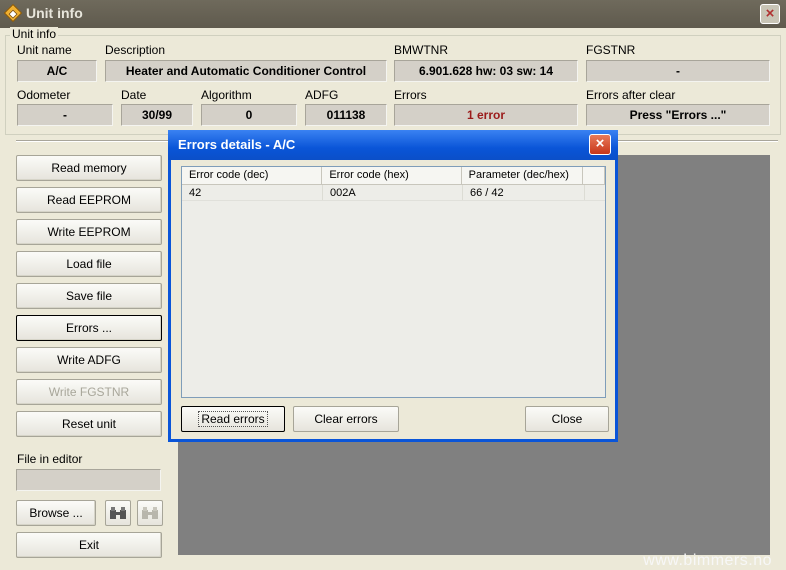  What do you see at coordinates (89, 360) in the screenshot?
I see `write-adfg-button: Write ADFG` at bounding box center [89, 360].